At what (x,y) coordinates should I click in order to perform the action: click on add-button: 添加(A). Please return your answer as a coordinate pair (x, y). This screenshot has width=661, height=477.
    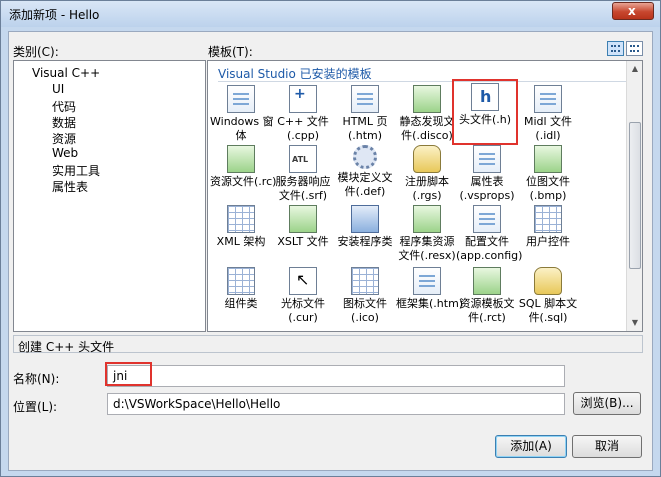
    Looking at the image, I should click on (531, 446).